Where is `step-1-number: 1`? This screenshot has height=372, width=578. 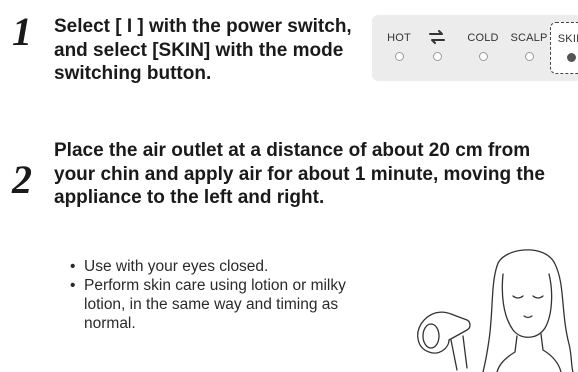 step-1-number: 1 is located at coordinates (22, 31).